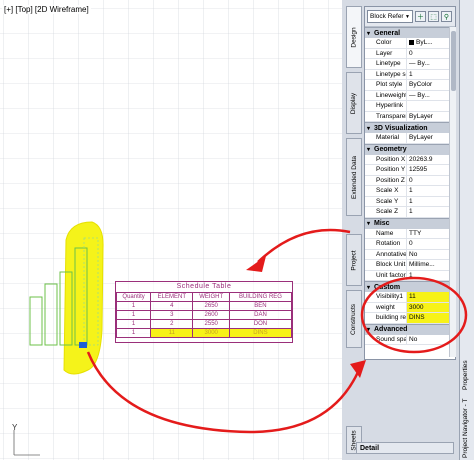 This screenshot has height=460, width=474. I want to click on property-value: 20263.9, so click(431, 160).